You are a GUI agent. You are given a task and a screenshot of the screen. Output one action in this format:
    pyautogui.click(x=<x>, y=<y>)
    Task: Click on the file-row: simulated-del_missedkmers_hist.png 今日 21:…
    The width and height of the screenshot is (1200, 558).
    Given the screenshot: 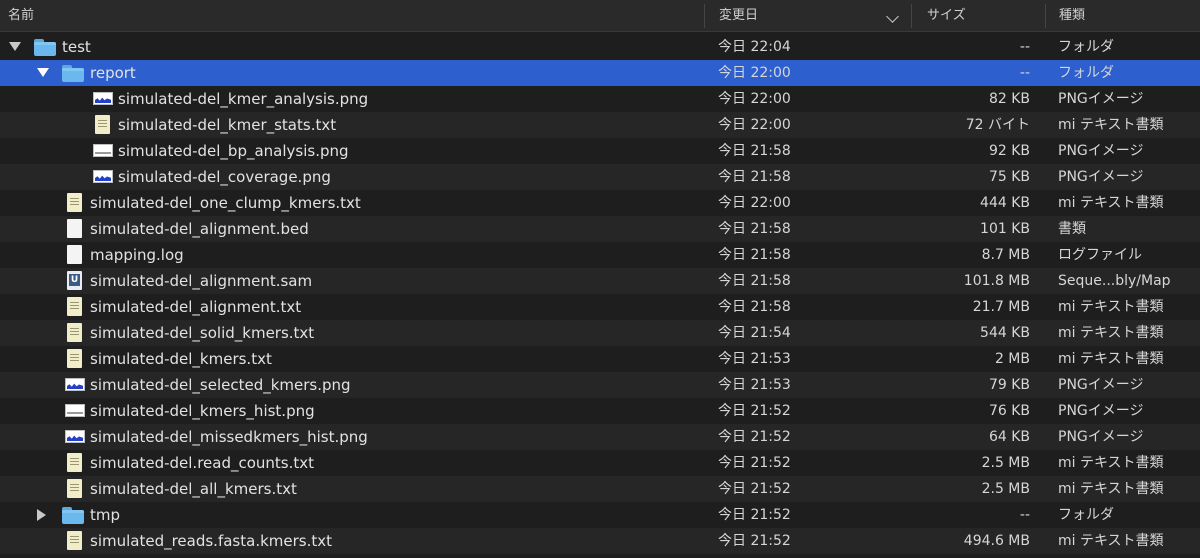 What is the action you would take?
    pyautogui.click(x=600, y=437)
    